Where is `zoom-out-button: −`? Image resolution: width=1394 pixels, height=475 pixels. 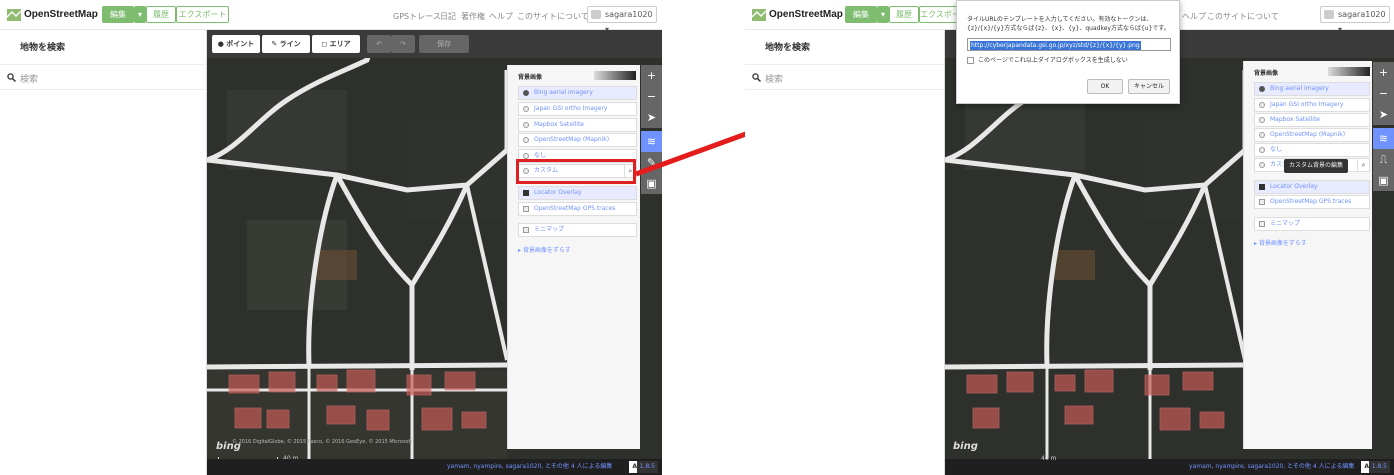 zoom-out-button: − is located at coordinates (1383, 93).